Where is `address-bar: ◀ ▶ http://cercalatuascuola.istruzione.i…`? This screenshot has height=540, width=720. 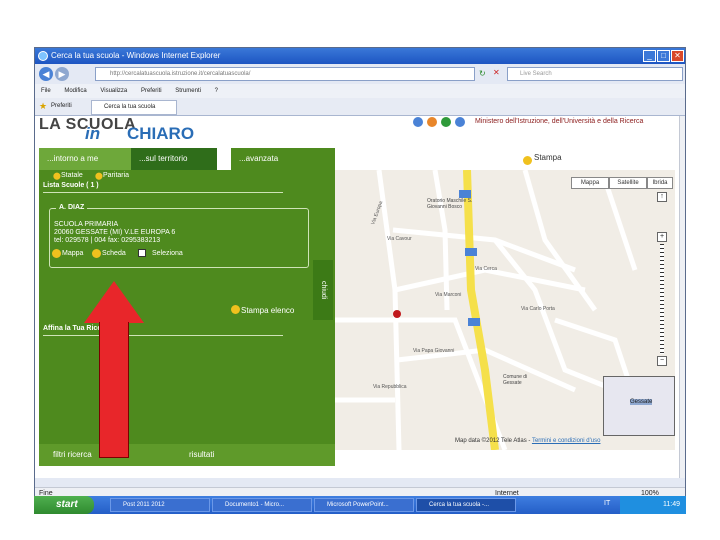 address-bar: ◀ ▶ http://cercalatuascuola.istruzione.i… is located at coordinates (360, 74).